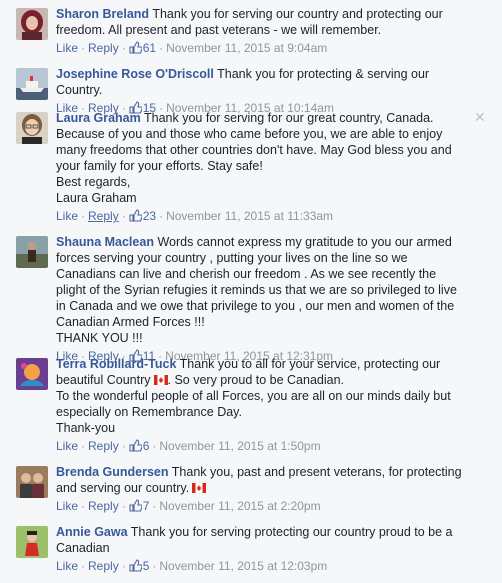 Image resolution: width=502 pixels, height=583 pixels. I want to click on timestamp-link: November 11, 2015 at 2:20pm, so click(239, 506).